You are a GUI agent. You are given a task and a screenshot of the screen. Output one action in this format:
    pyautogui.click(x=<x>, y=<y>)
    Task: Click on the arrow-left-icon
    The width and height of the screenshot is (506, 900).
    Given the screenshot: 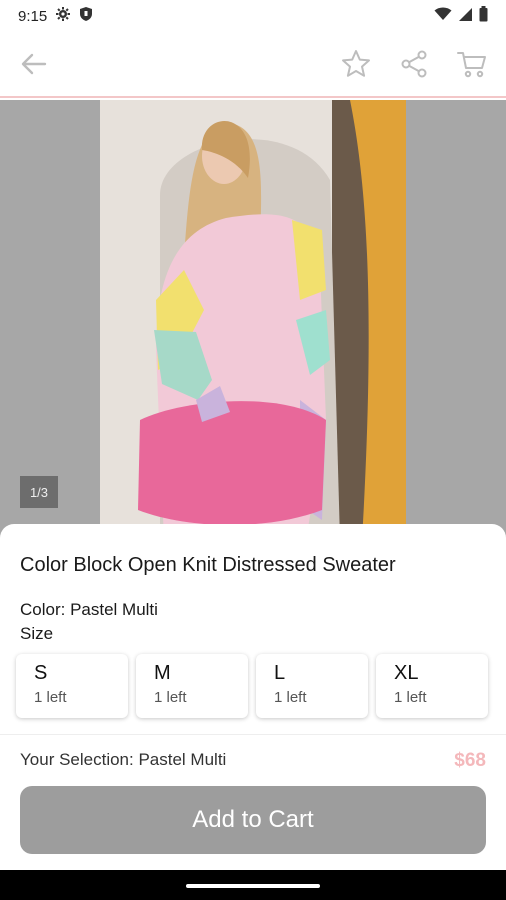 What is the action you would take?
    pyautogui.click(x=34, y=64)
    